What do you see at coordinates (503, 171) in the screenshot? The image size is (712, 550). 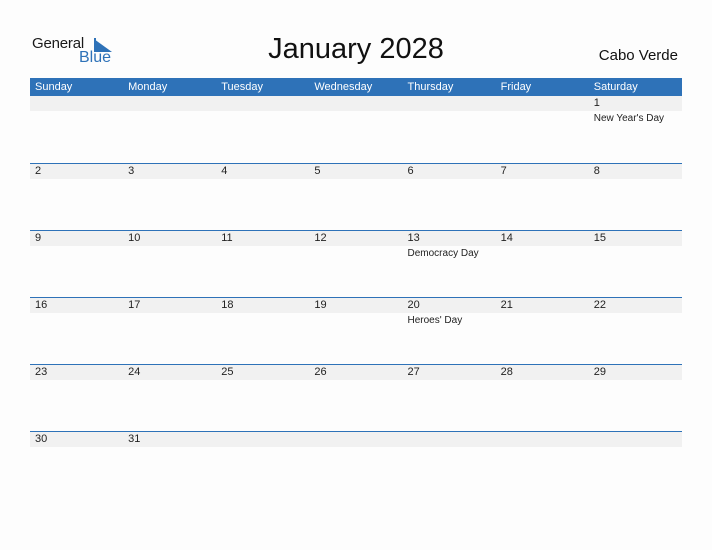 I see `day-number: 7` at bounding box center [503, 171].